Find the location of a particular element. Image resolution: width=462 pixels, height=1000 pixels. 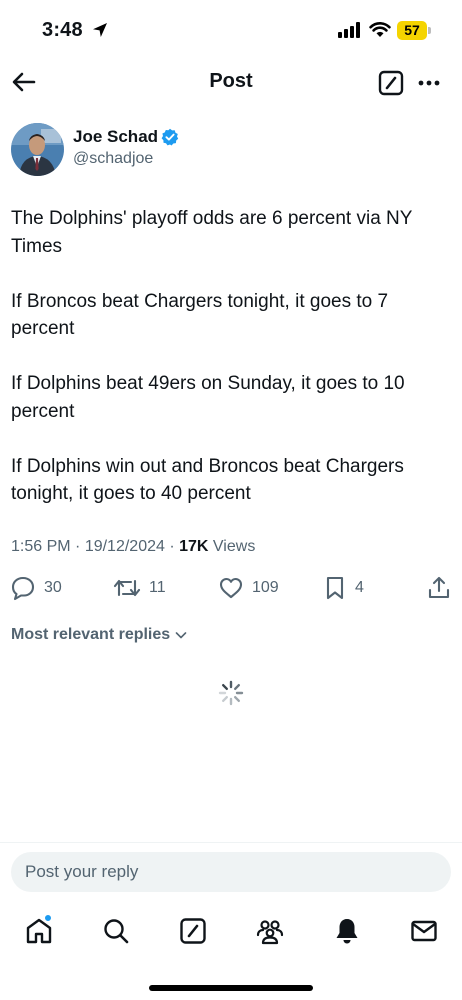

tweet-meta: 1:56 PM · 19/12/2024 · 17K Views is located at coordinates (133, 546).